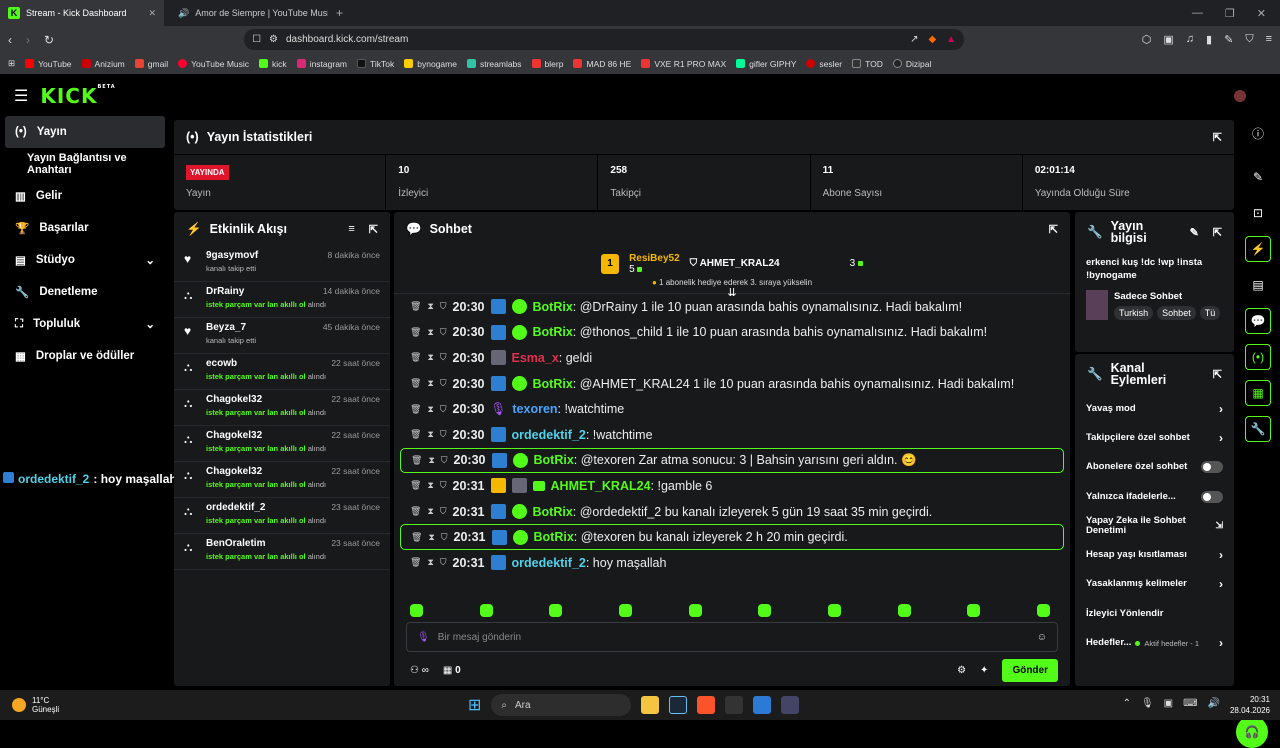 The image size is (1280, 748). Describe the element at coordinates (790, 705) in the screenshot. I see `app-icon` at that location.